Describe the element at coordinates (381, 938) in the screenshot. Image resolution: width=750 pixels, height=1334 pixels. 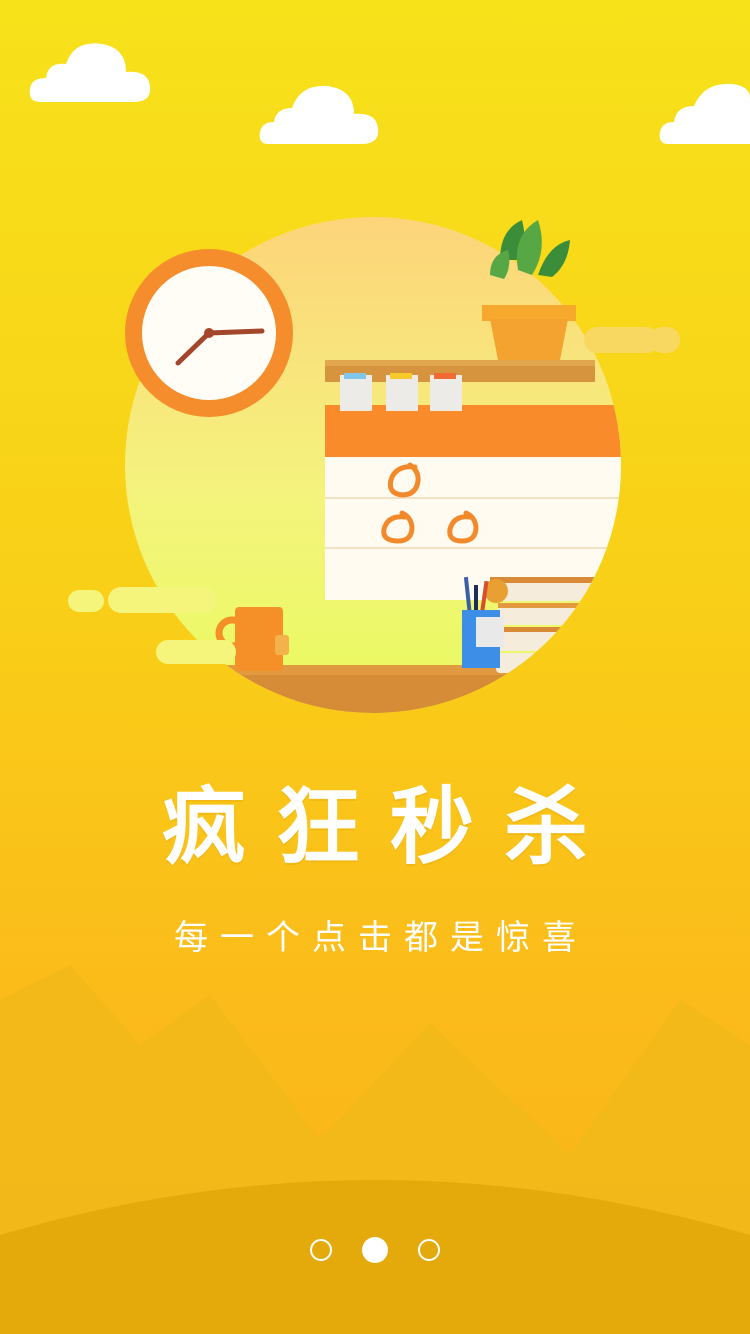
I see `page-subtitle: 每一个点击都是惊喜` at that location.